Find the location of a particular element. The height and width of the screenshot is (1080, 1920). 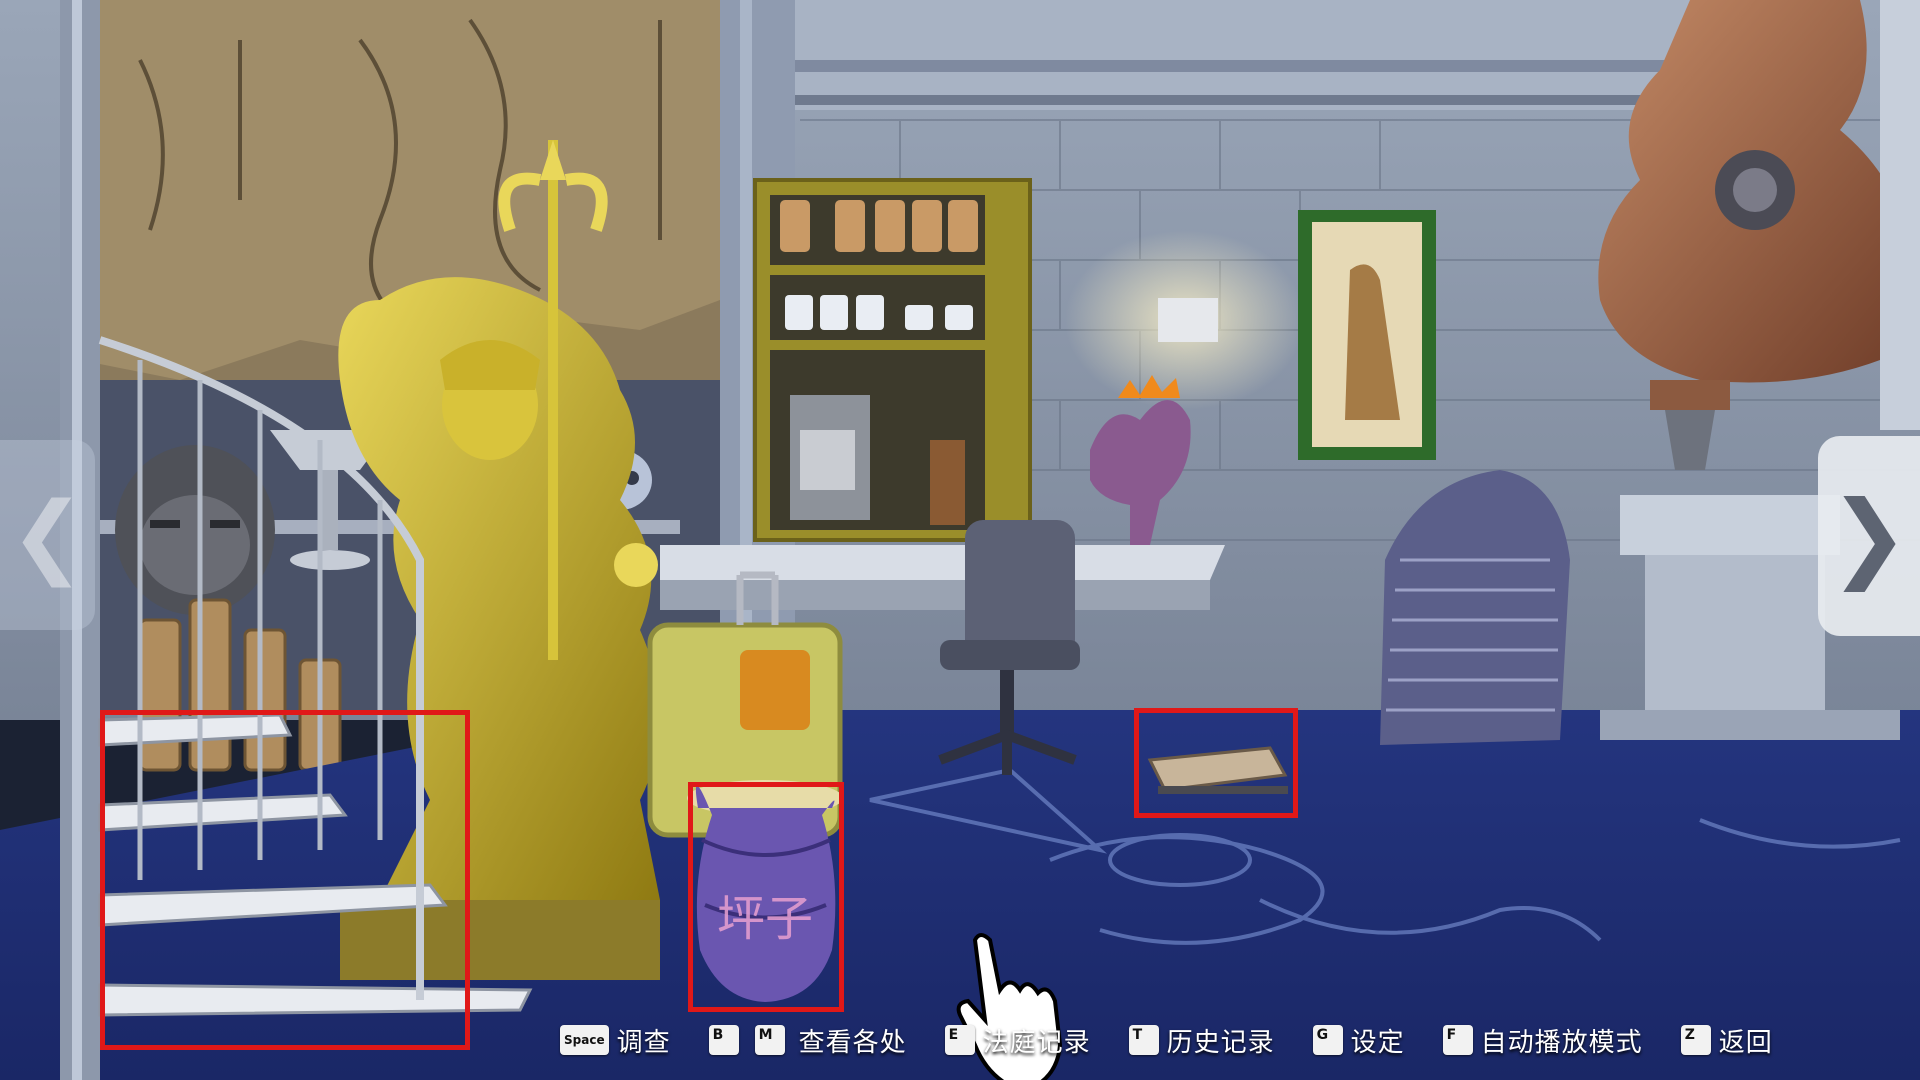

key-space: Space is located at coordinates (584, 1040).